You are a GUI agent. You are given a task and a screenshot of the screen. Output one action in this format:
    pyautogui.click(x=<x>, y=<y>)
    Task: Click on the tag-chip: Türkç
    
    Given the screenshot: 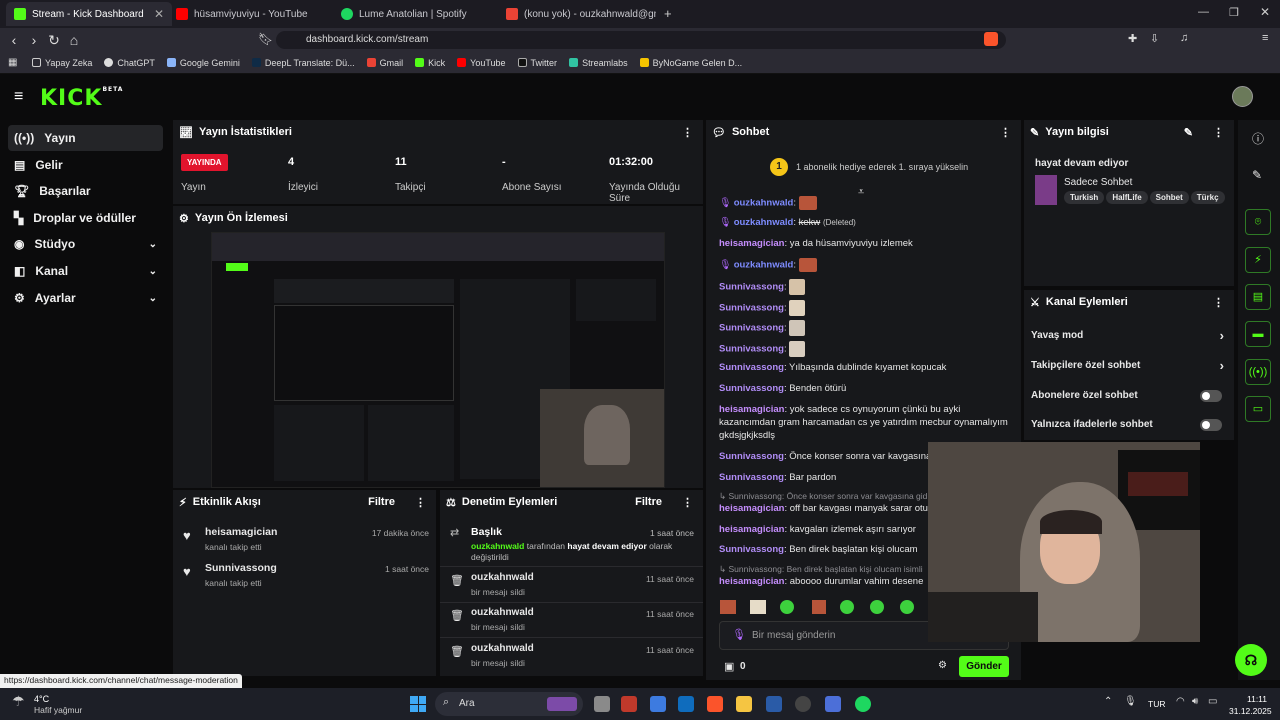 What is the action you would take?
    pyautogui.click(x=1207, y=197)
    